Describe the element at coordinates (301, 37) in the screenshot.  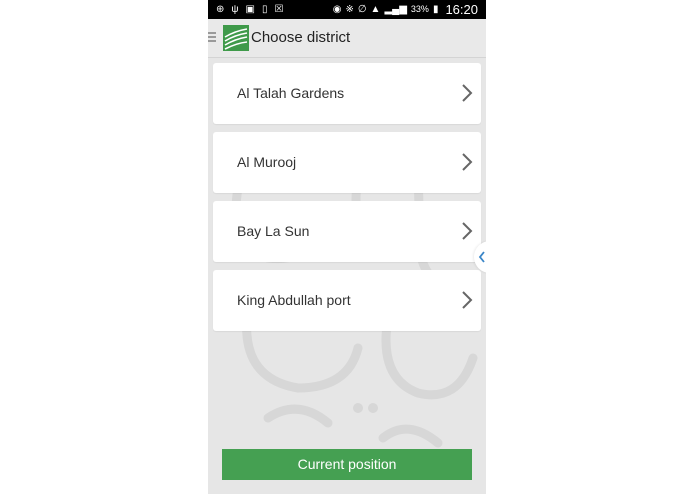
I see `page-title: Choose district` at that location.